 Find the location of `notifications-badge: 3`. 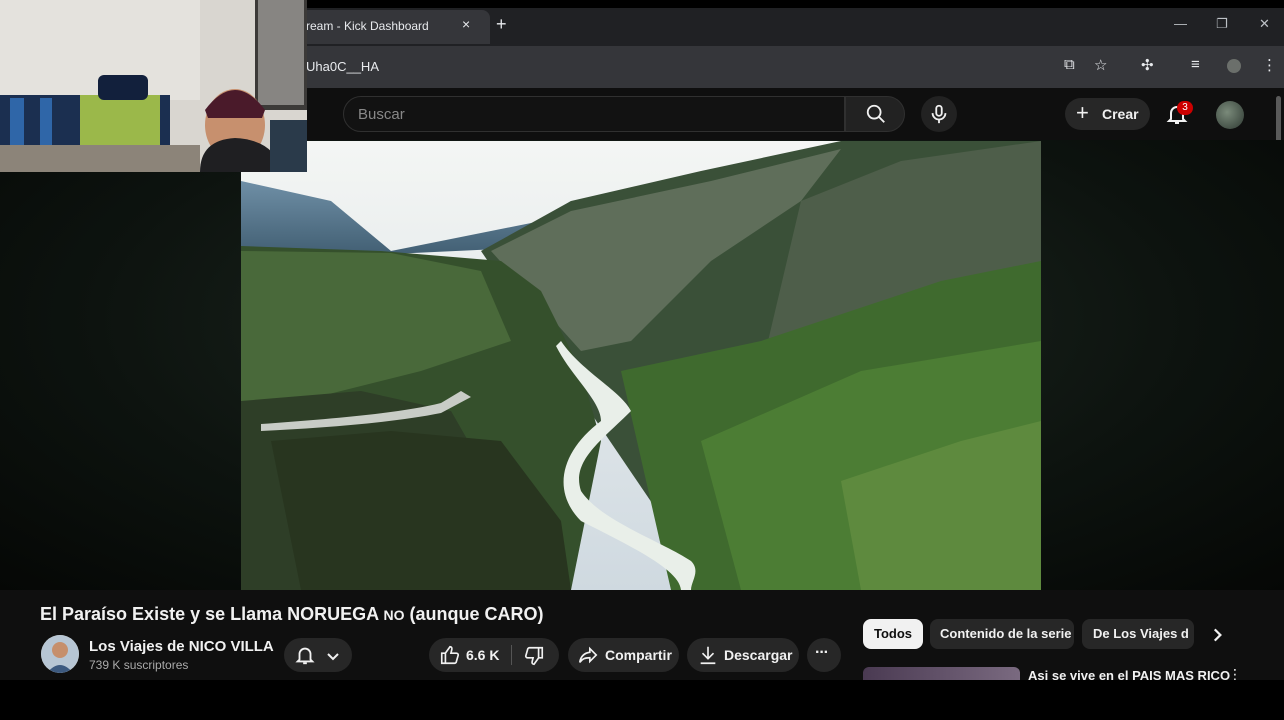

notifications-badge: 3 is located at coordinates (1185, 108).